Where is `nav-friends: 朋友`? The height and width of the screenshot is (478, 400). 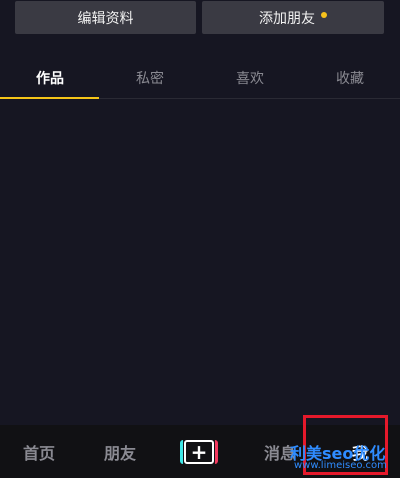
nav-friends: 朋友 is located at coordinates (120, 451).